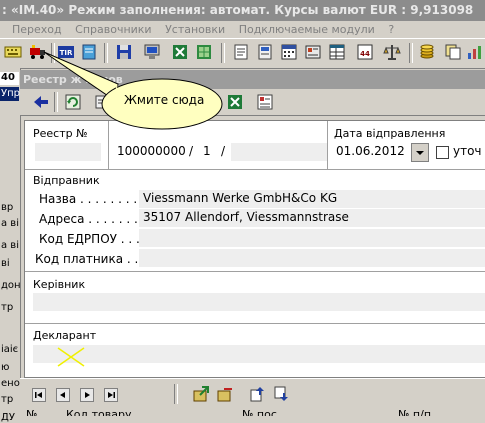 This screenshot has width=485, height=423. What do you see at coordinates (257, 394) in the screenshot?
I see `move-up-icon` at bounding box center [257, 394].